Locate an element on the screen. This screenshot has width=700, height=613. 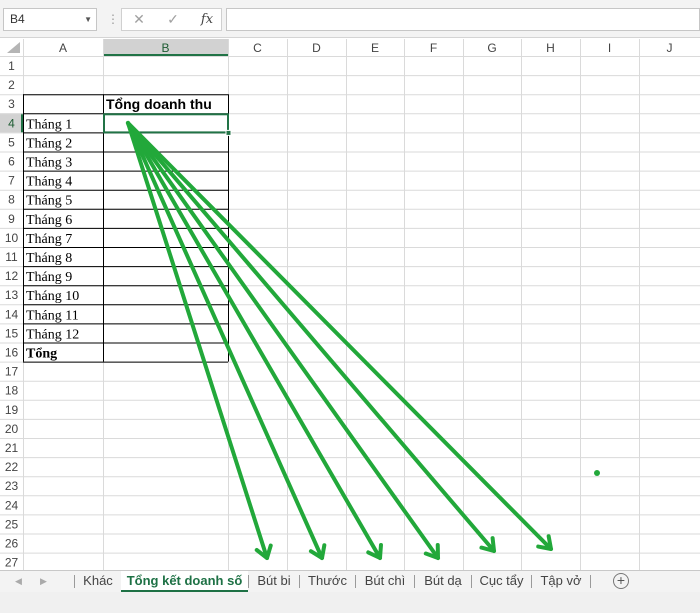
row-header-6: 6 is located at coordinates (11, 162).